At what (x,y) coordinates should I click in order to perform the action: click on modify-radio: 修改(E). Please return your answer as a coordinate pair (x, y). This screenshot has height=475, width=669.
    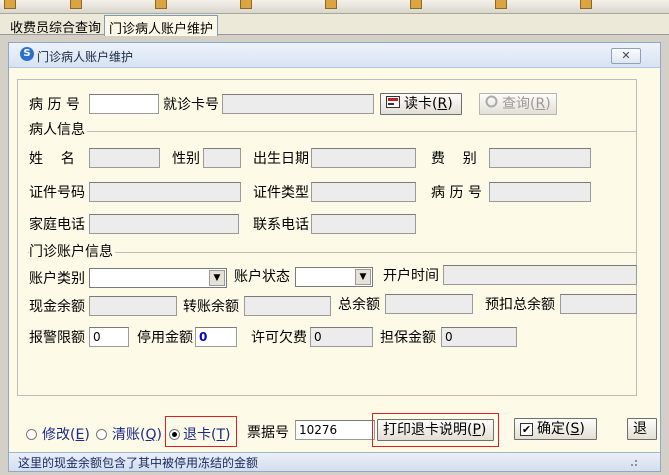
    Looking at the image, I should click on (60, 435).